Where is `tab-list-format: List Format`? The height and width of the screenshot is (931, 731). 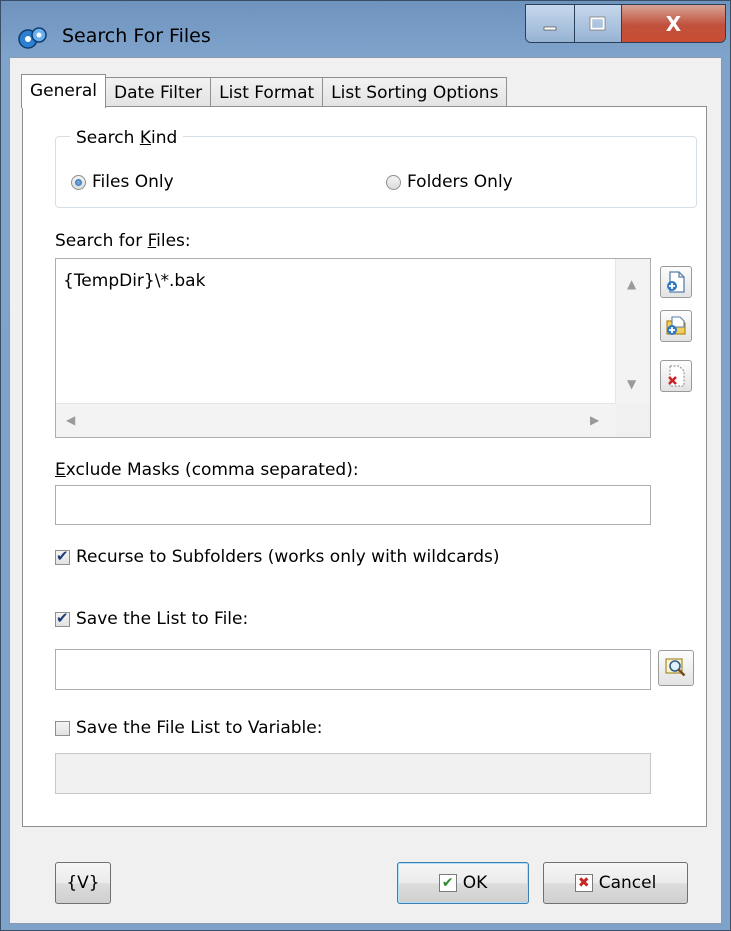 tab-list-format: List Format is located at coordinates (267, 92).